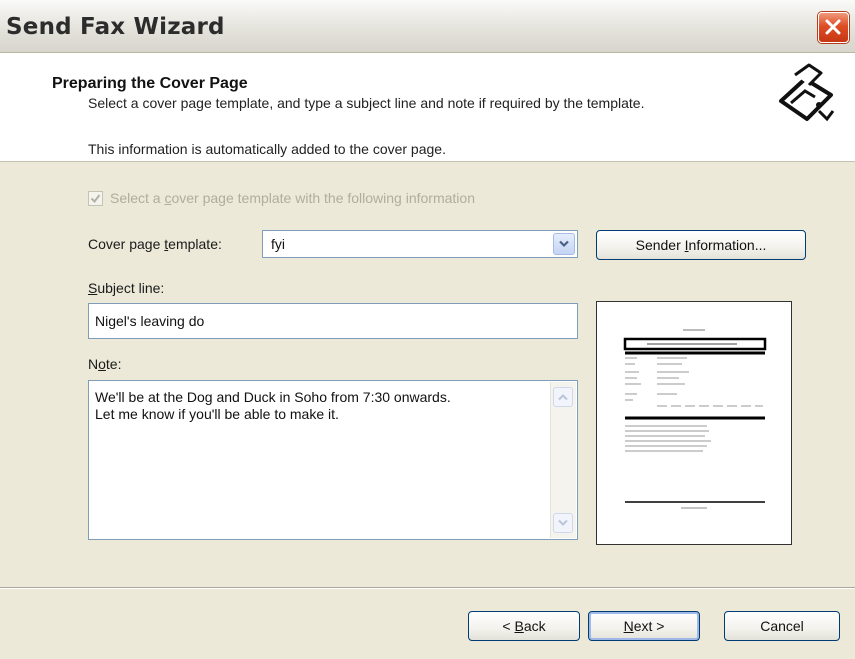 This screenshot has width=855, height=659. I want to click on cover-template-dropdown: fyi, so click(420, 244).